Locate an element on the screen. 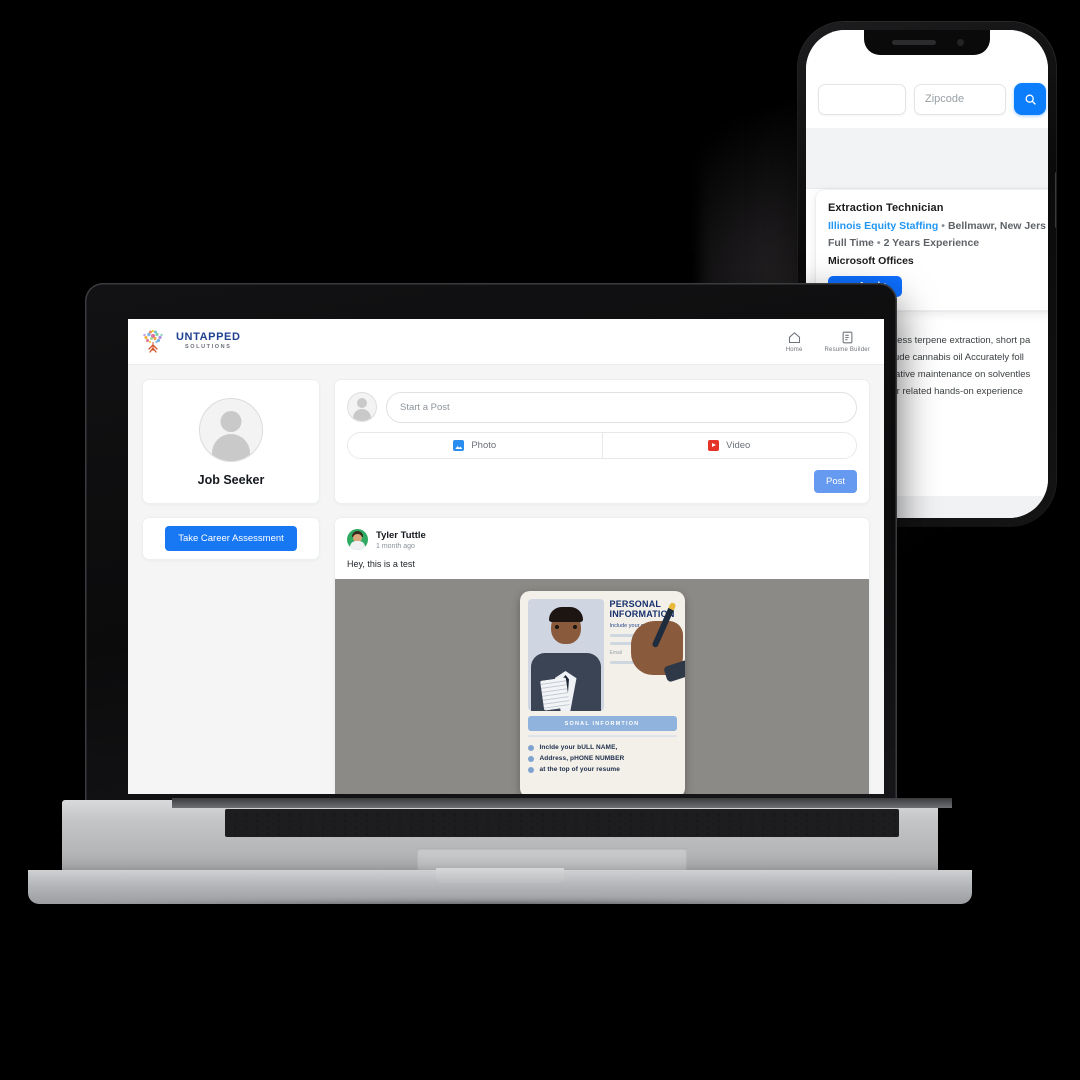  sidebar-column: Job Seeker Take Career Assessment is located at coordinates (231, 586).